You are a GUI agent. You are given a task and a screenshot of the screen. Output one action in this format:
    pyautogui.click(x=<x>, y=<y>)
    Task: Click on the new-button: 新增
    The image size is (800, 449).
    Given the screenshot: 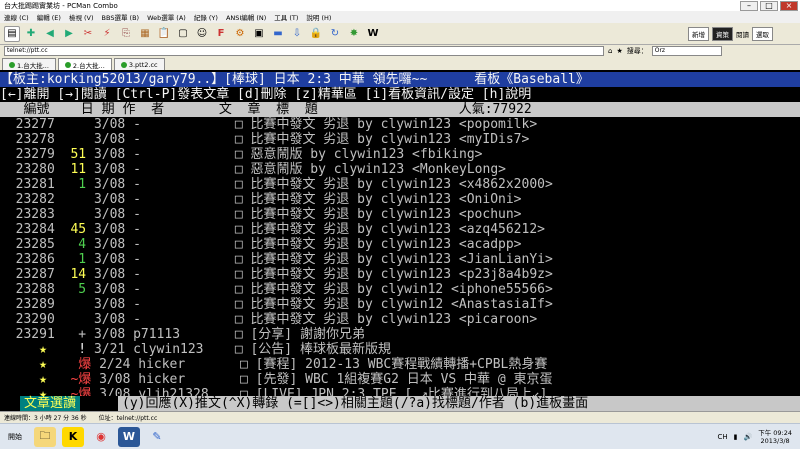 What is the action you would take?
    pyautogui.click(x=698, y=33)
    